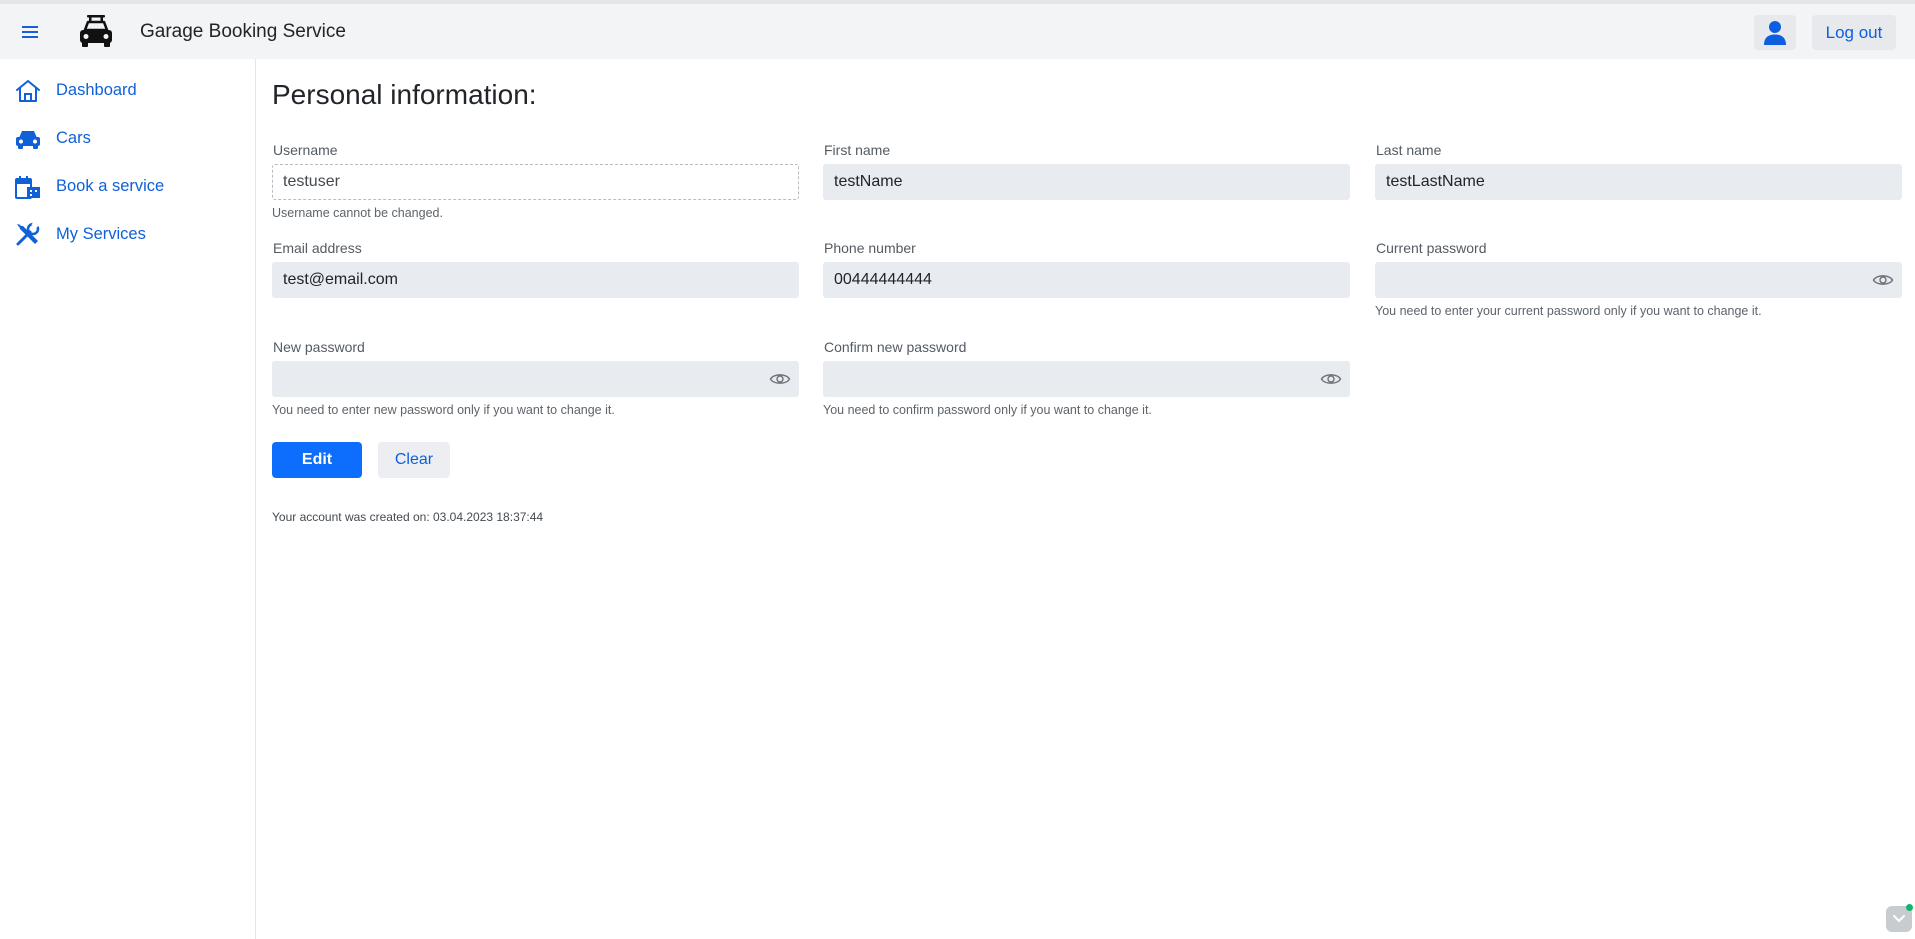  Describe the element at coordinates (96, 90) in the screenshot. I see `sidebar-item-label: Dashboard` at that location.